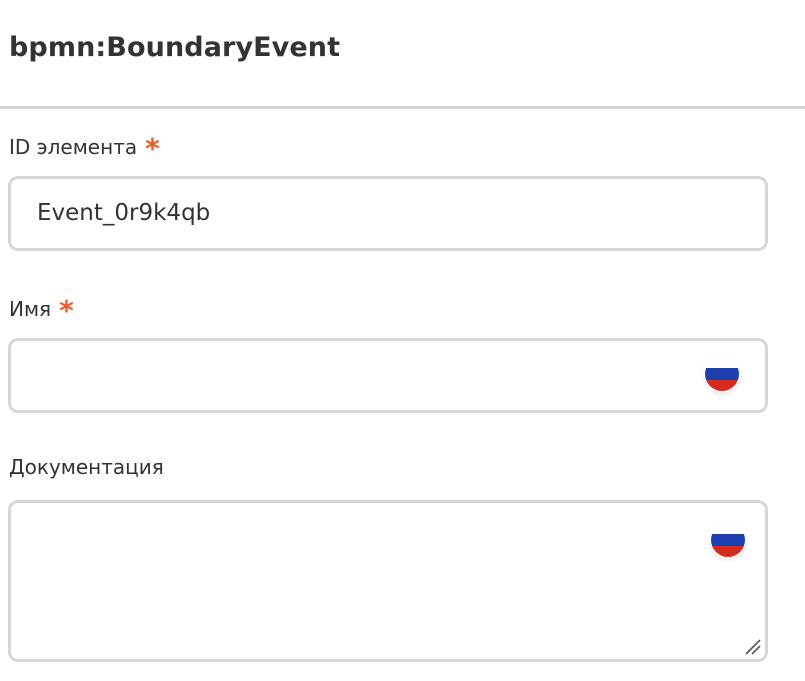  What do you see at coordinates (73, 147) in the screenshot?
I see `element-id-label: ID элемента` at bounding box center [73, 147].